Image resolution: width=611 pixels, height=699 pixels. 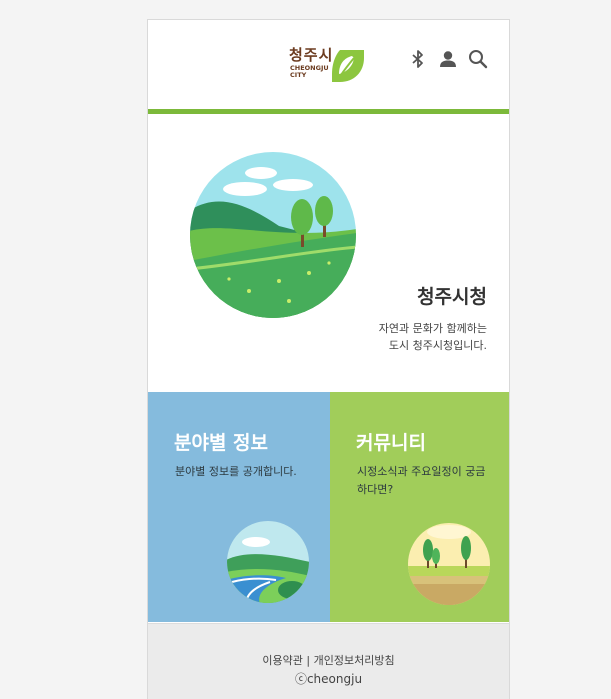 What do you see at coordinates (236, 471) in the screenshot?
I see `card-description: 분야별 정보를 공개합니다.` at bounding box center [236, 471].